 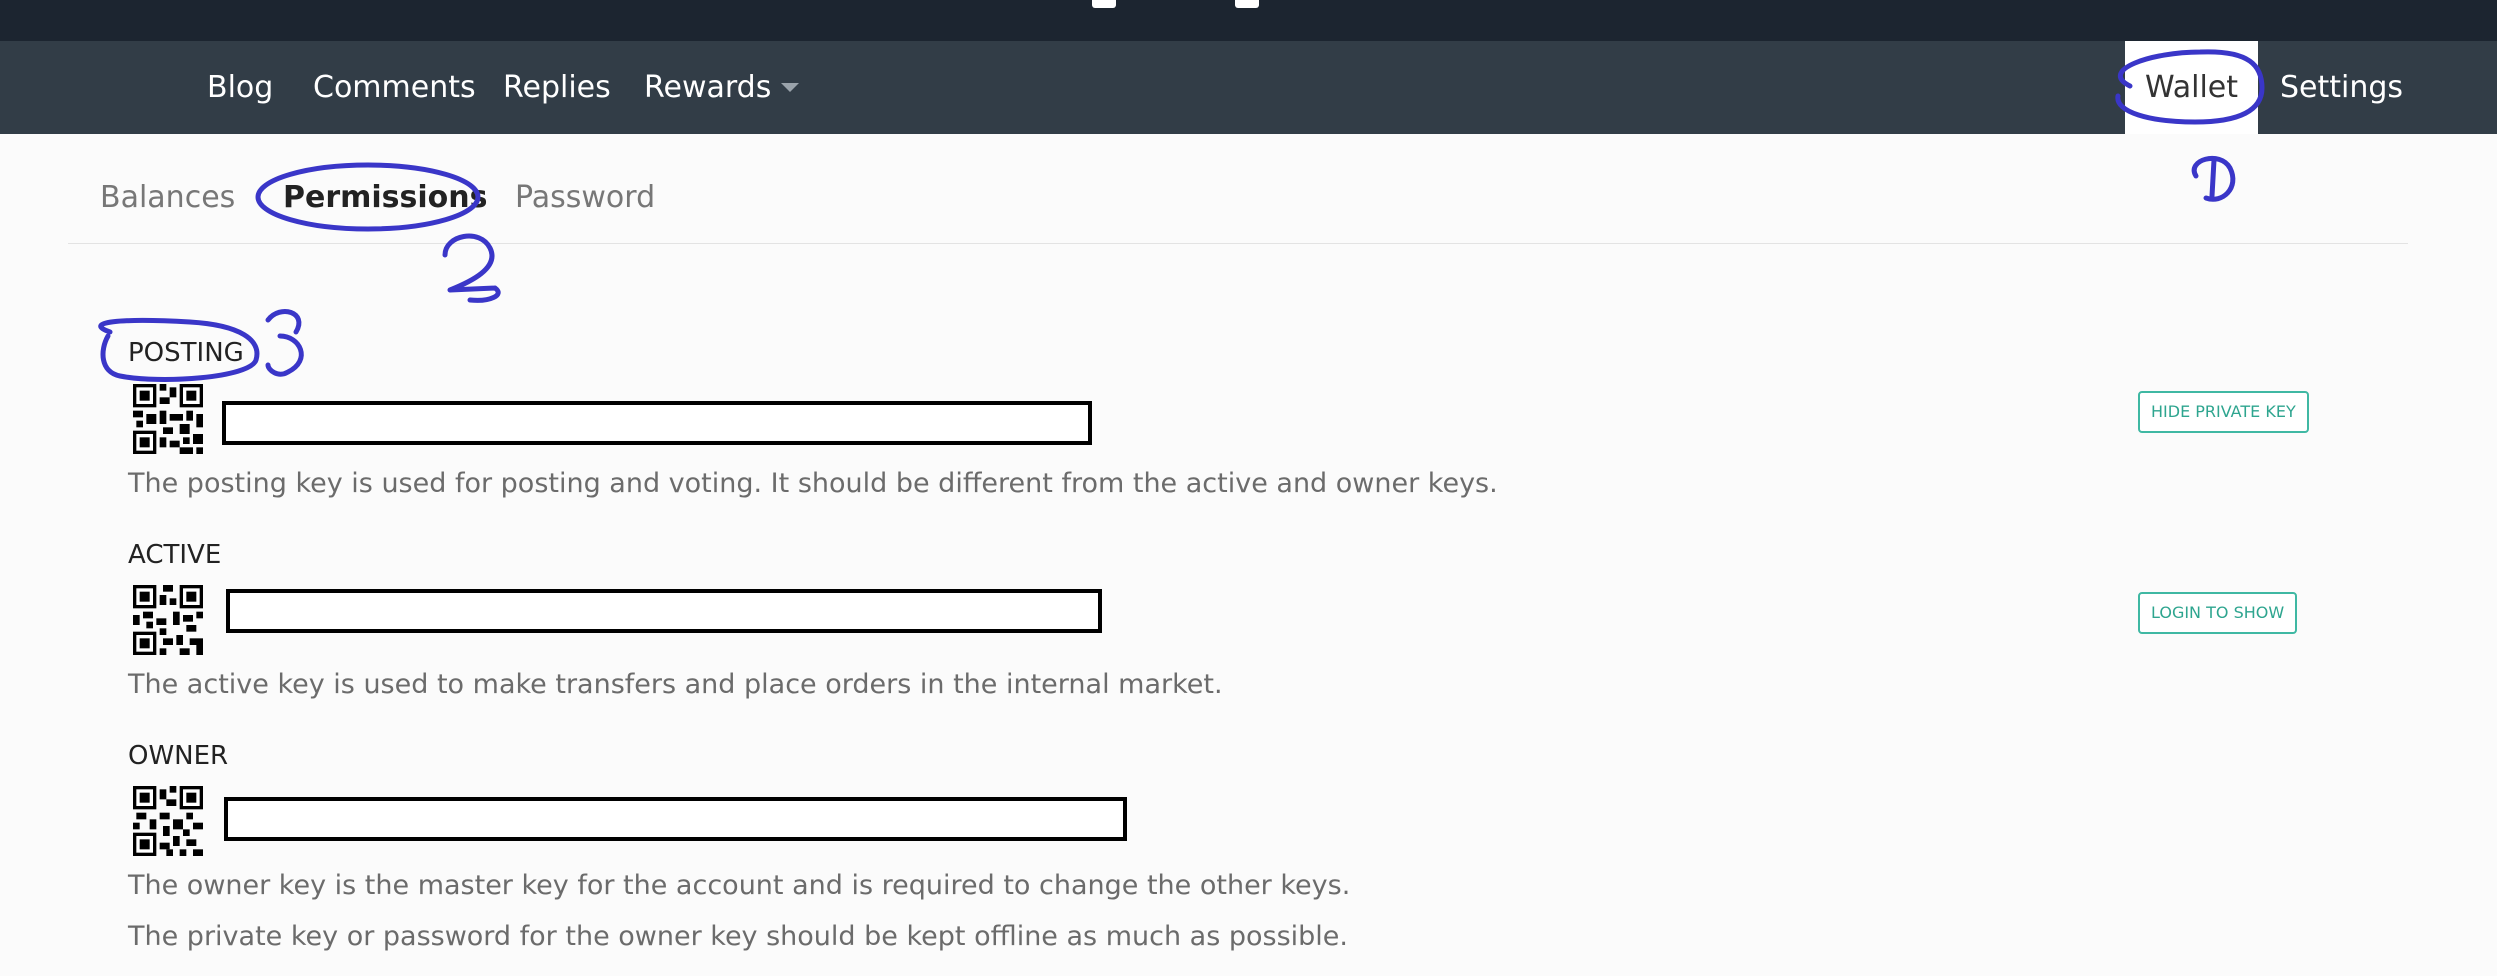 I want to click on nav-rewards-label: Rewards, so click(x=708, y=87).